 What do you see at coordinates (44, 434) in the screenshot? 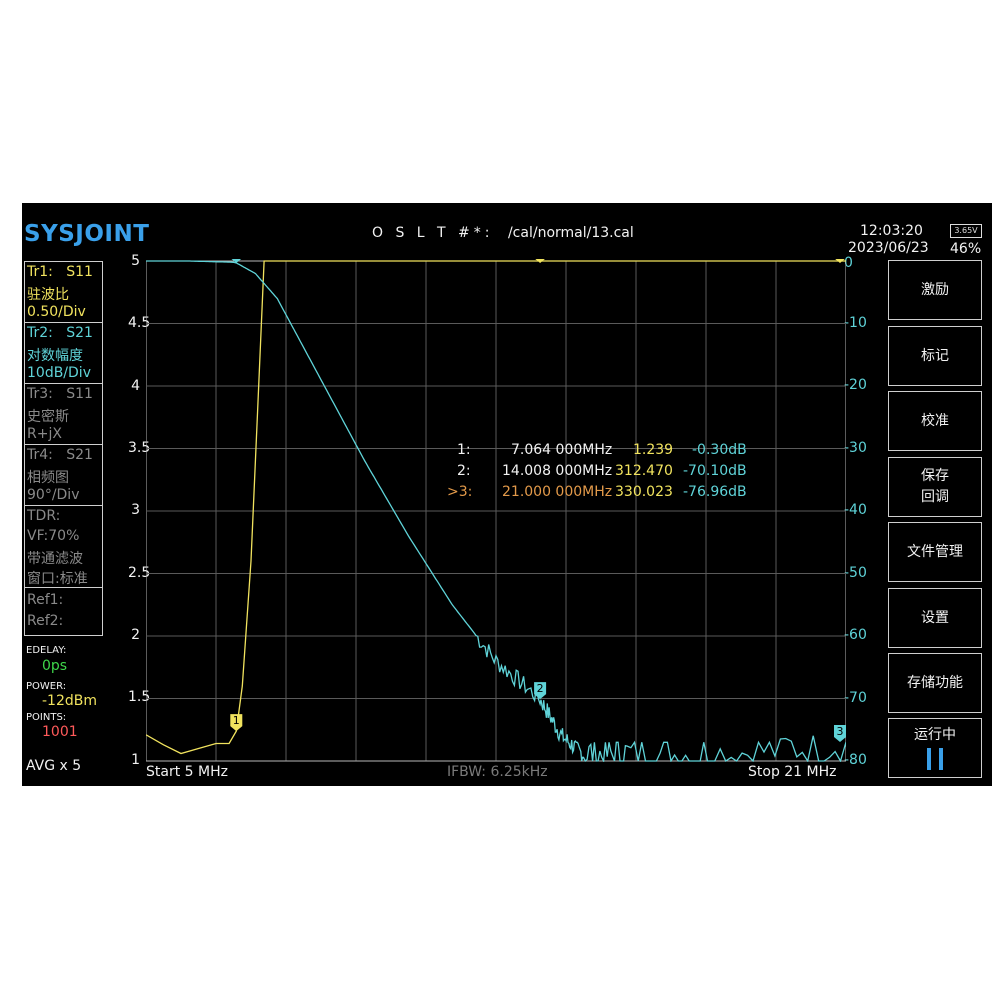
I see `trace3-scale: R+jX` at bounding box center [44, 434].